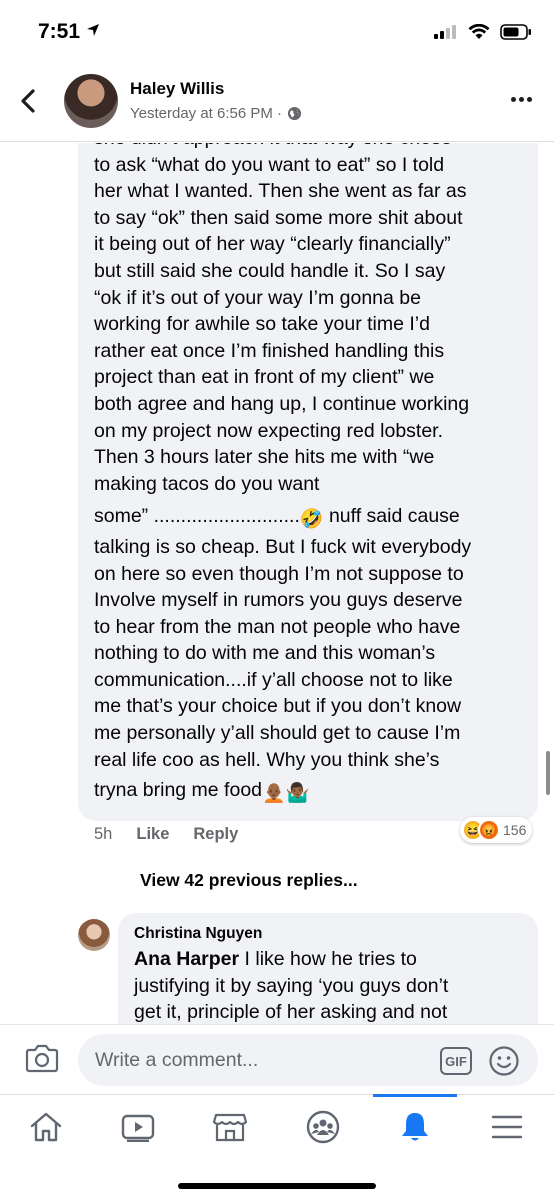  What do you see at coordinates (515, 830) in the screenshot?
I see `reaction-count: 156` at bounding box center [515, 830].